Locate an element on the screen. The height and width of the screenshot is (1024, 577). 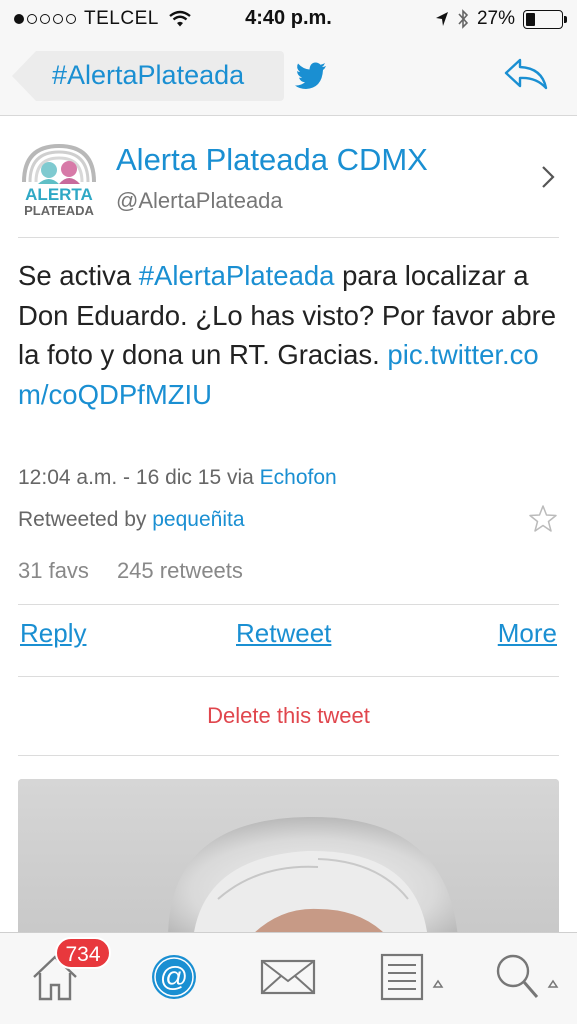
tweet-stats: 31 favs 245 retweets is located at coordinates (130, 571).